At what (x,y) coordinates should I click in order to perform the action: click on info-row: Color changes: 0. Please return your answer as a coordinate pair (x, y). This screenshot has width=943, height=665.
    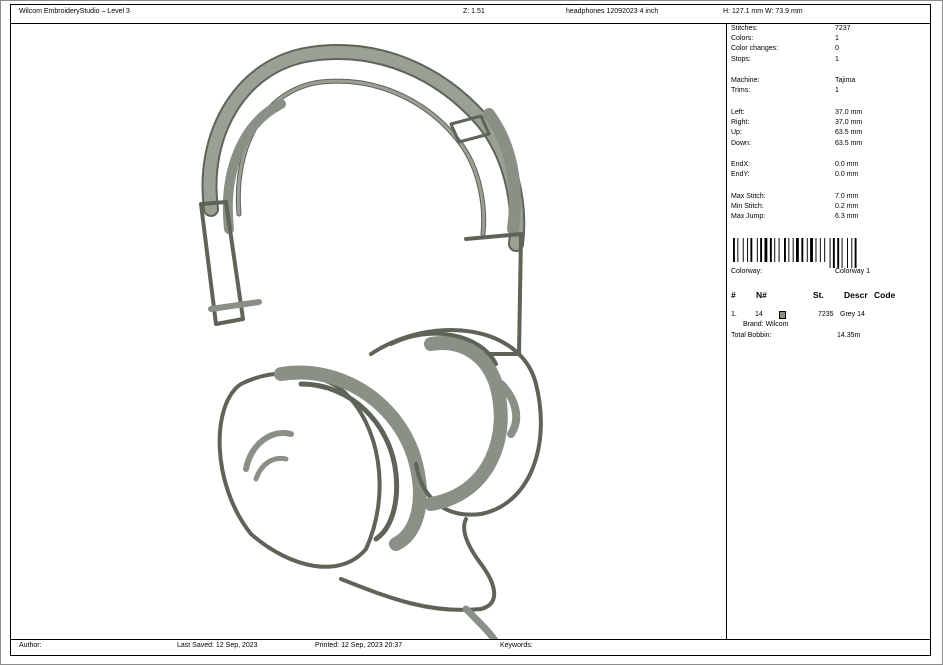
    Looking at the image, I should click on (828, 50).